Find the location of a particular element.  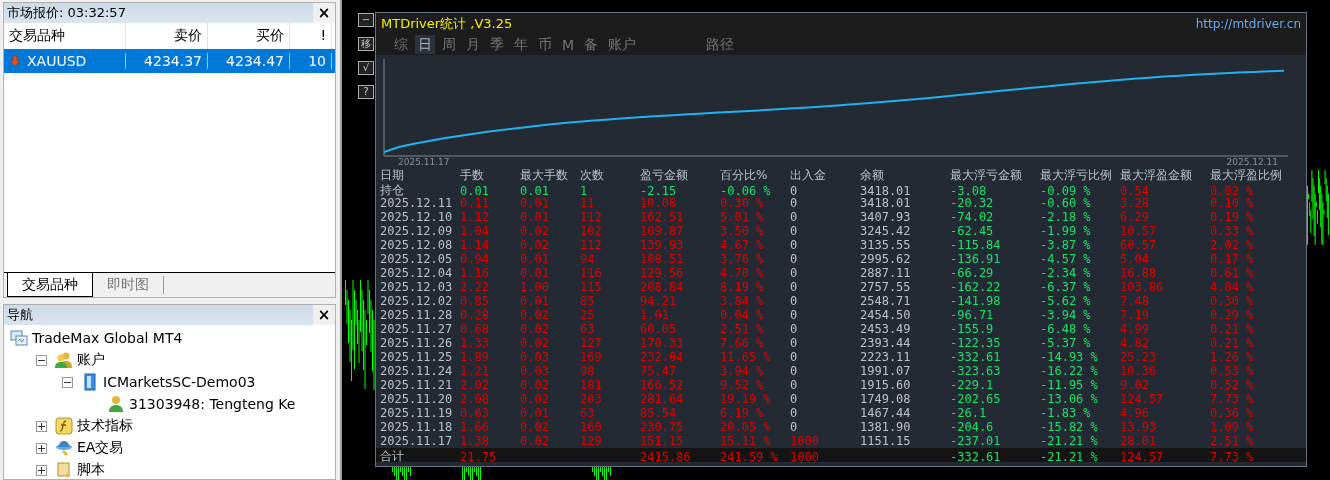

balance-cell-text: 1467.44 is located at coordinates (886, 413).